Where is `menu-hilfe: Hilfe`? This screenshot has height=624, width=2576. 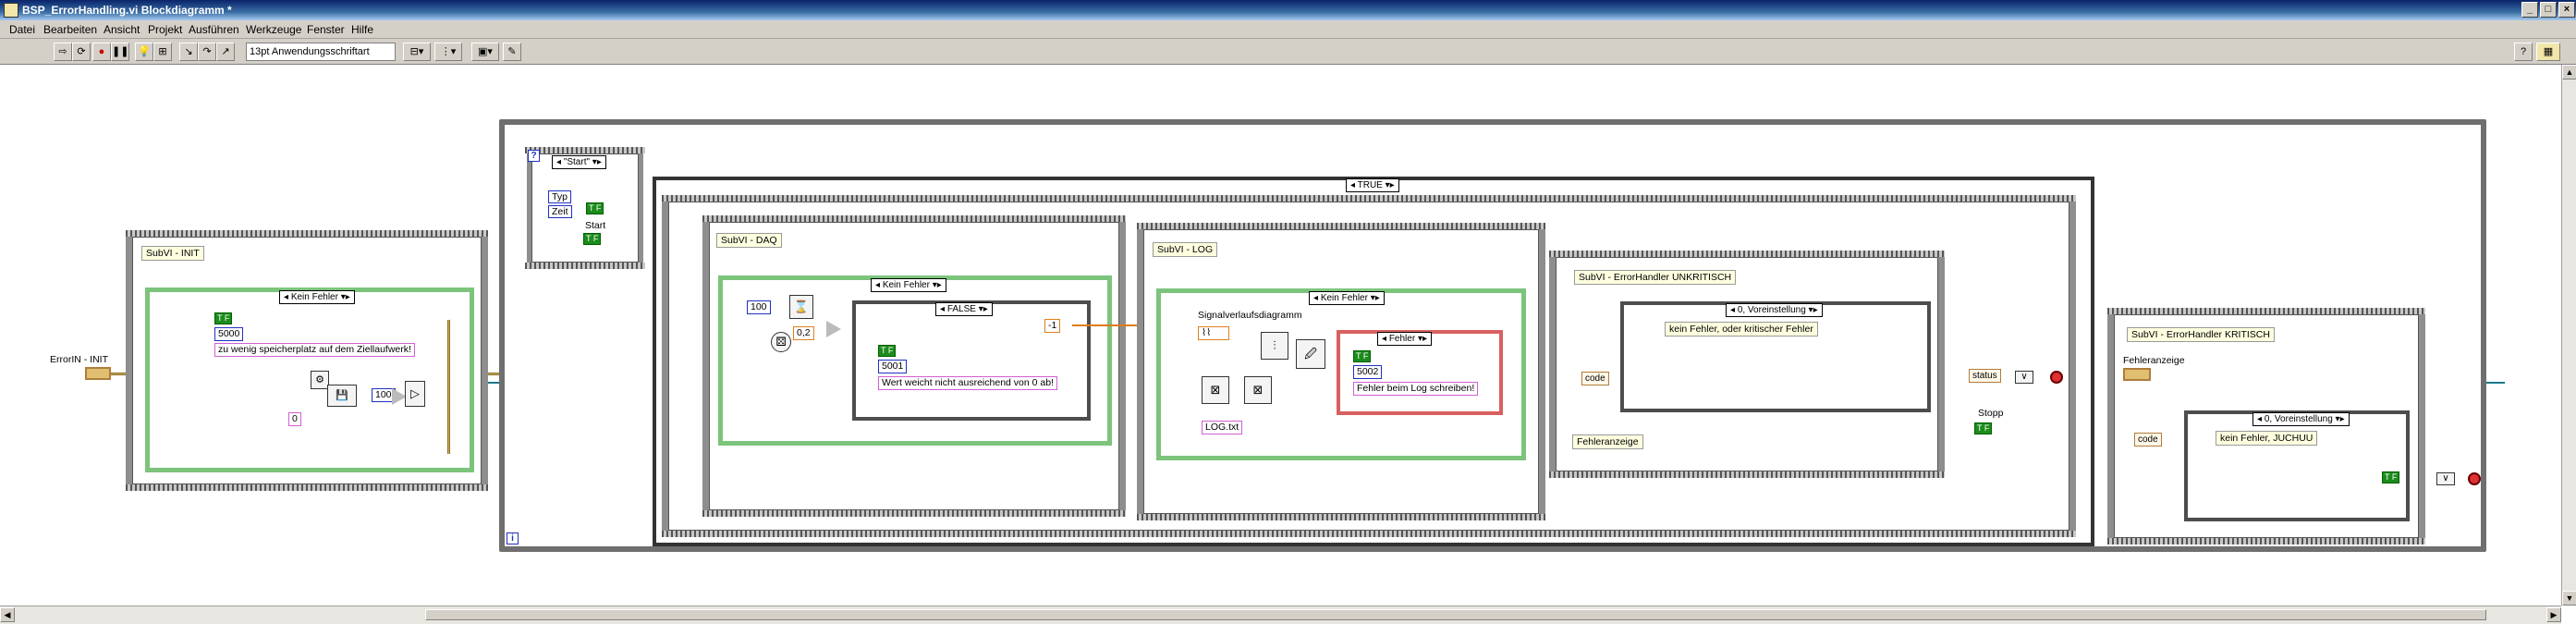 menu-hilfe: Hilfe is located at coordinates (362, 29).